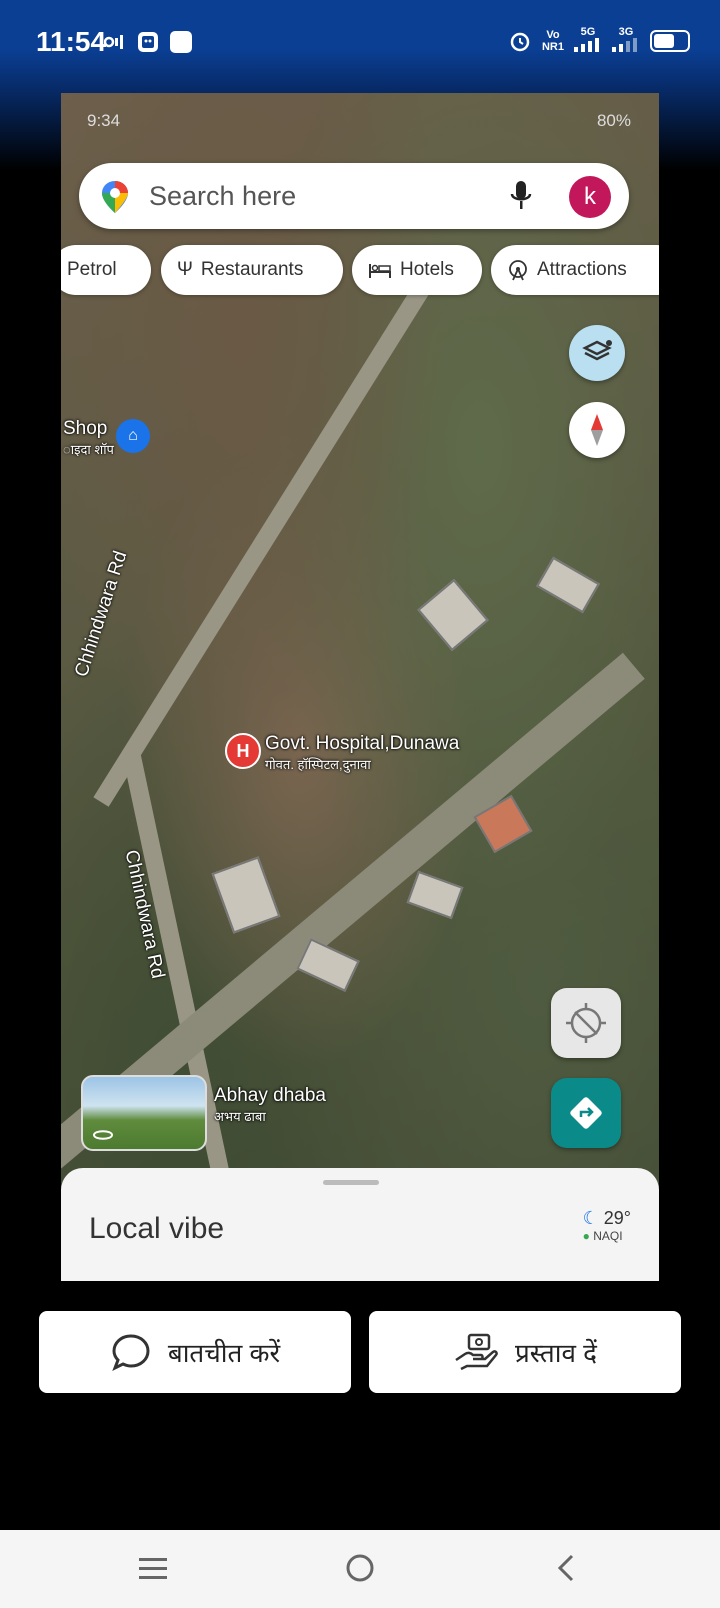 Image resolution: width=720 pixels, height=1608 pixels. Describe the element at coordinates (556, 1353) in the screenshot. I see `offer-button-label: प्रस्ताव दें` at that location.